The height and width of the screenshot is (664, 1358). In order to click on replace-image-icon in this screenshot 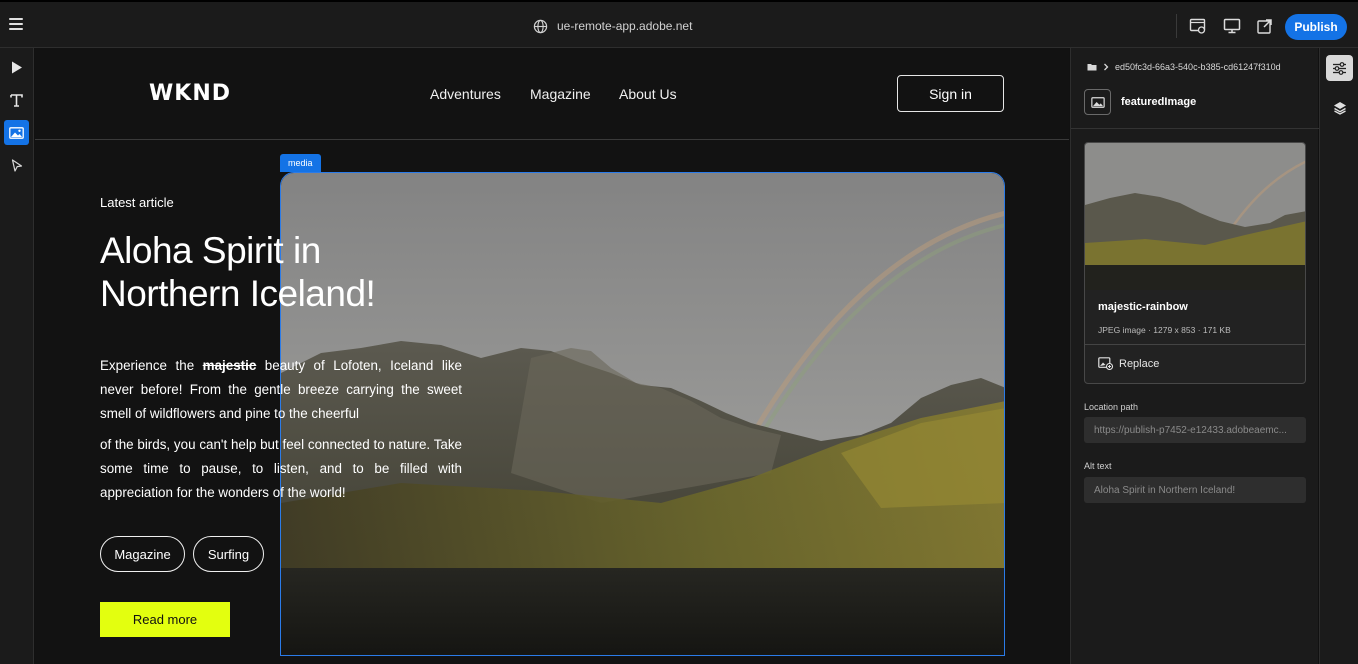, I will do `click(1105, 363)`.